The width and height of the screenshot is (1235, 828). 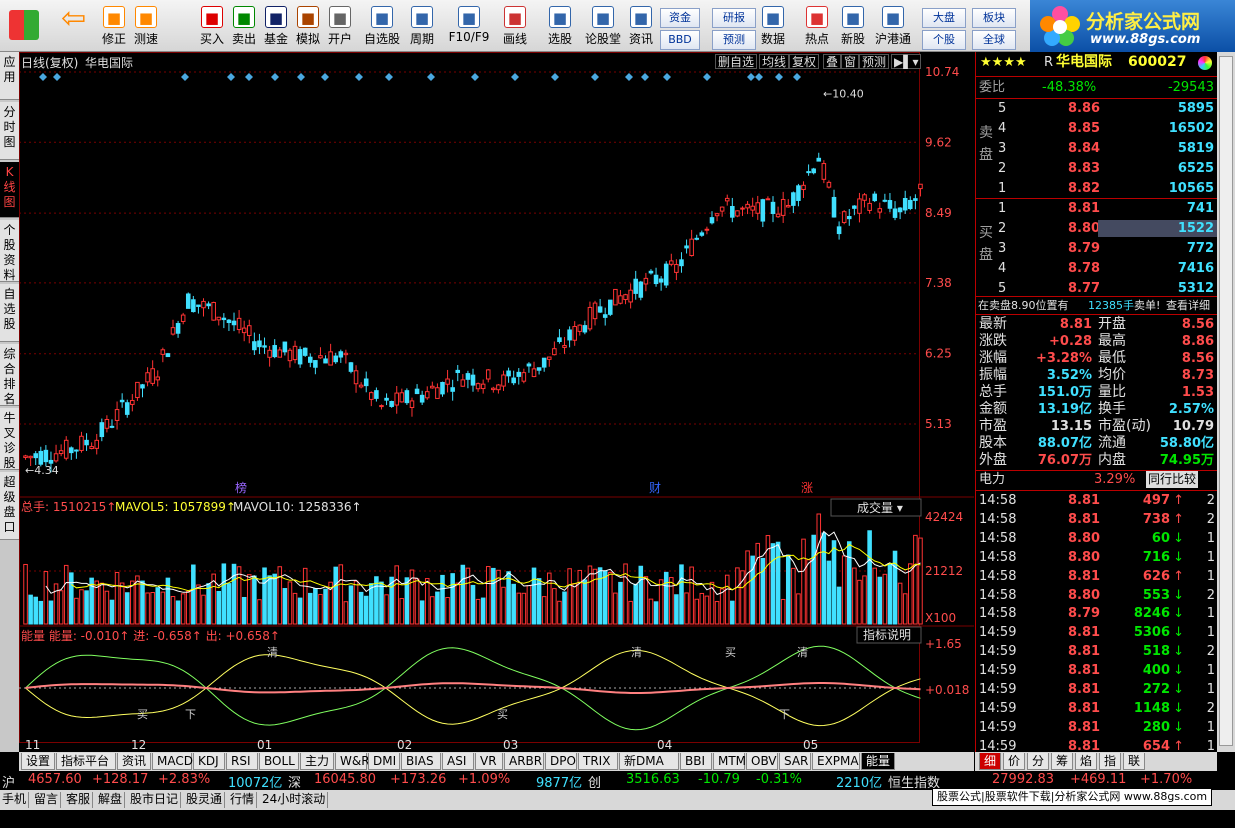 I want to click on indicator-tab-7: 主力, so click(x=317, y=761).